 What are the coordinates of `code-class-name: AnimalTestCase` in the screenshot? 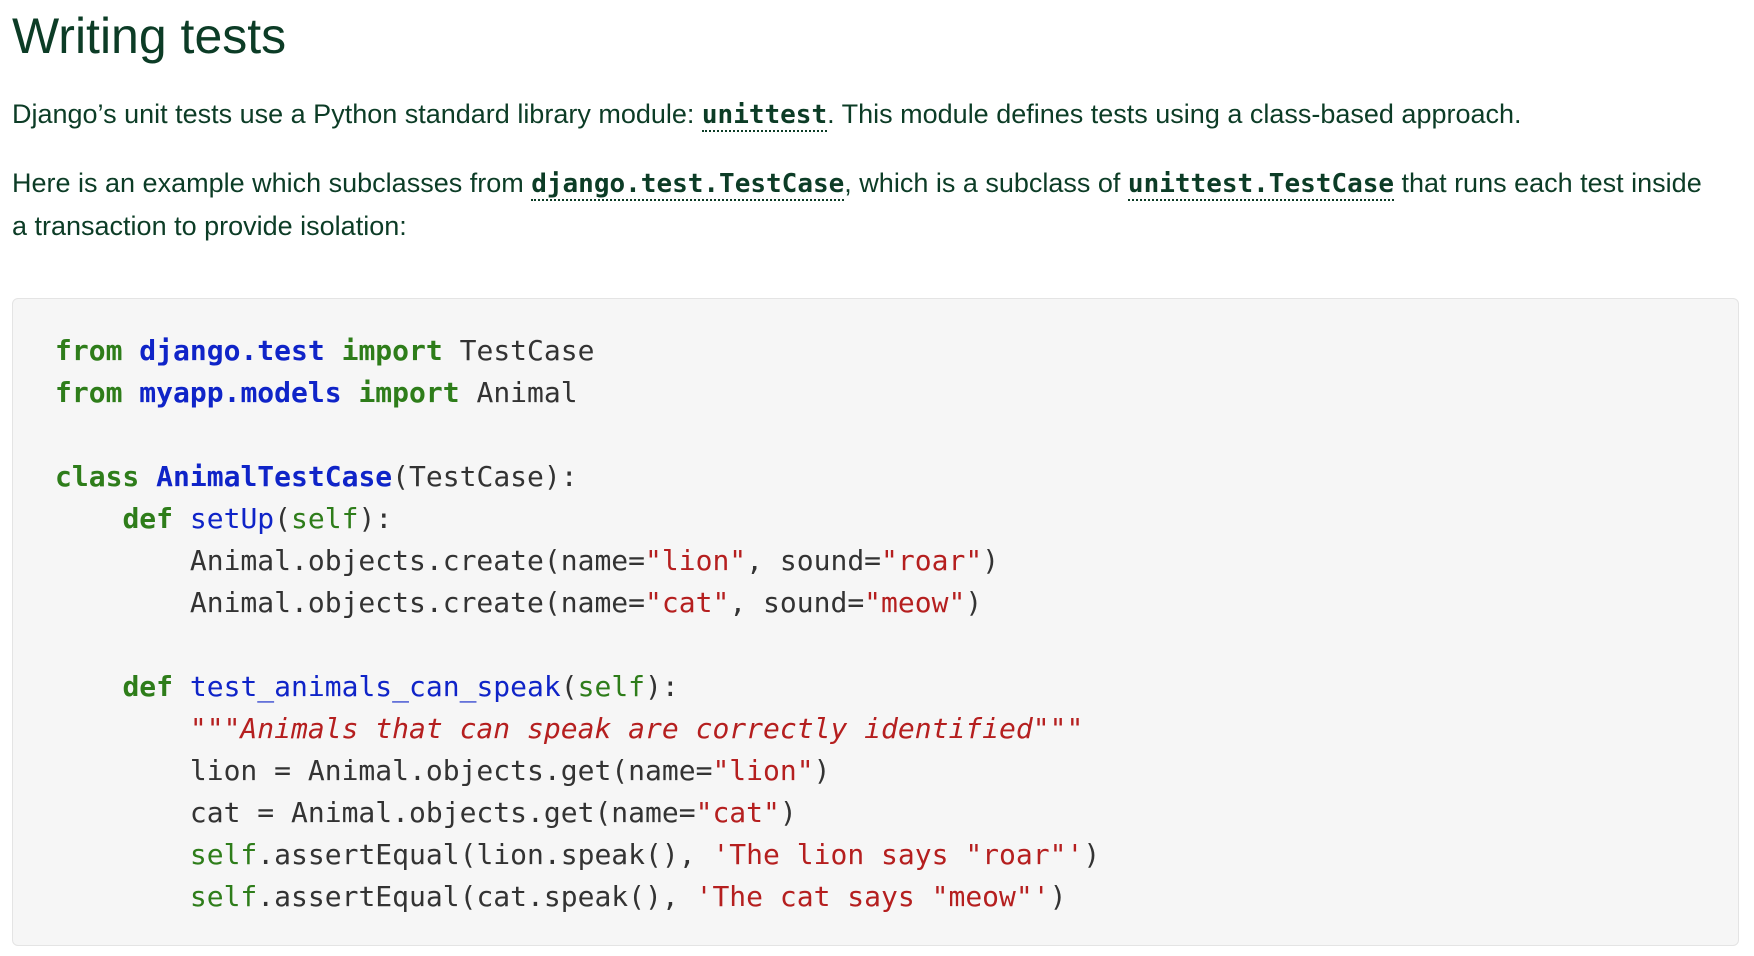 It's located at (274, 476).